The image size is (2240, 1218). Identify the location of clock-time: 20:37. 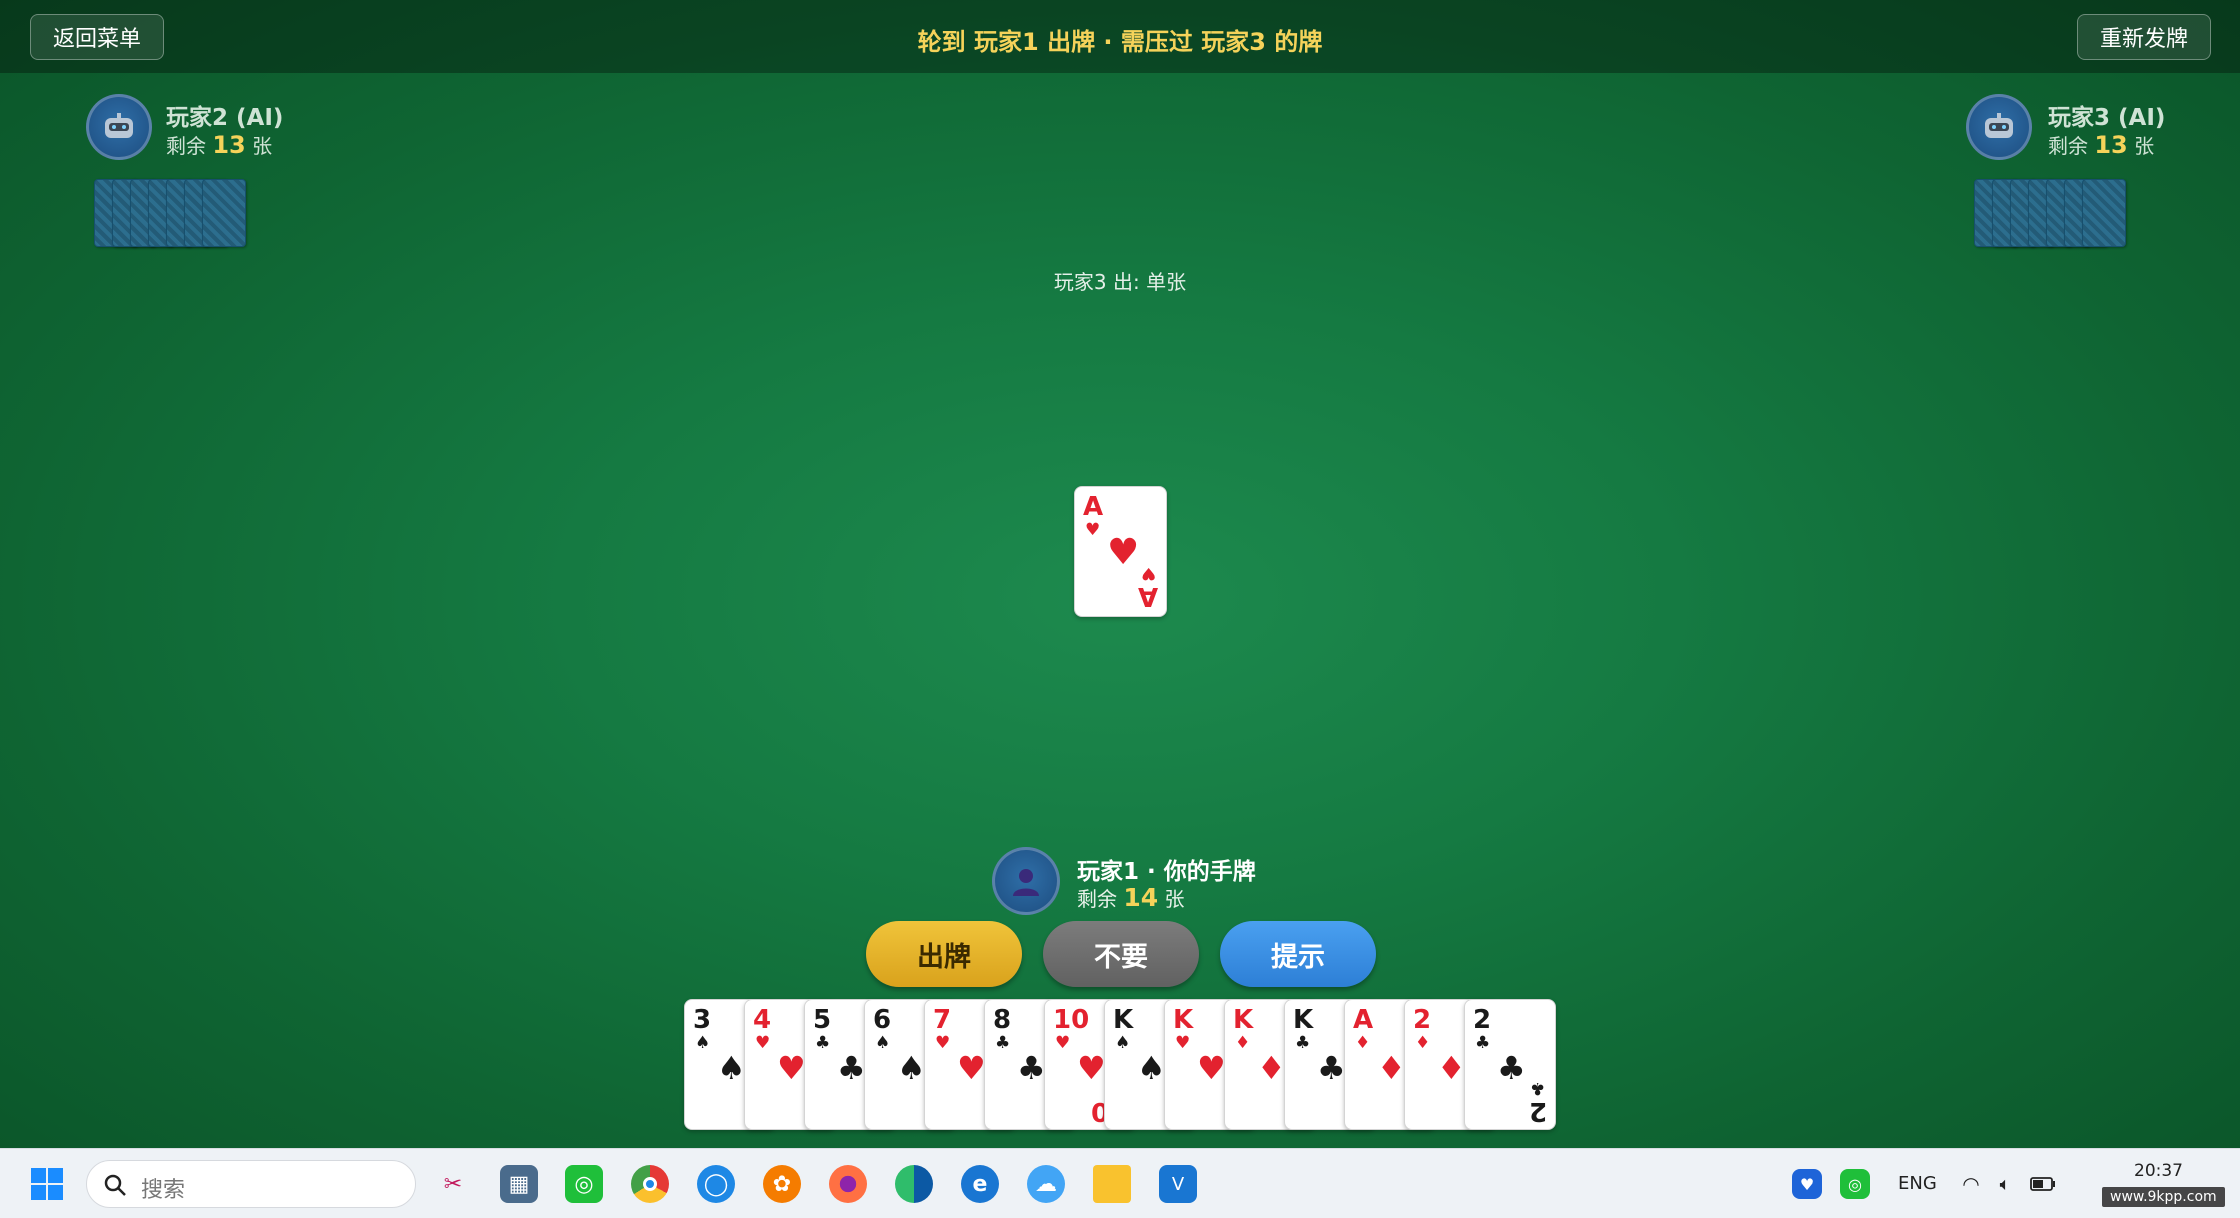
(2158, 1171).